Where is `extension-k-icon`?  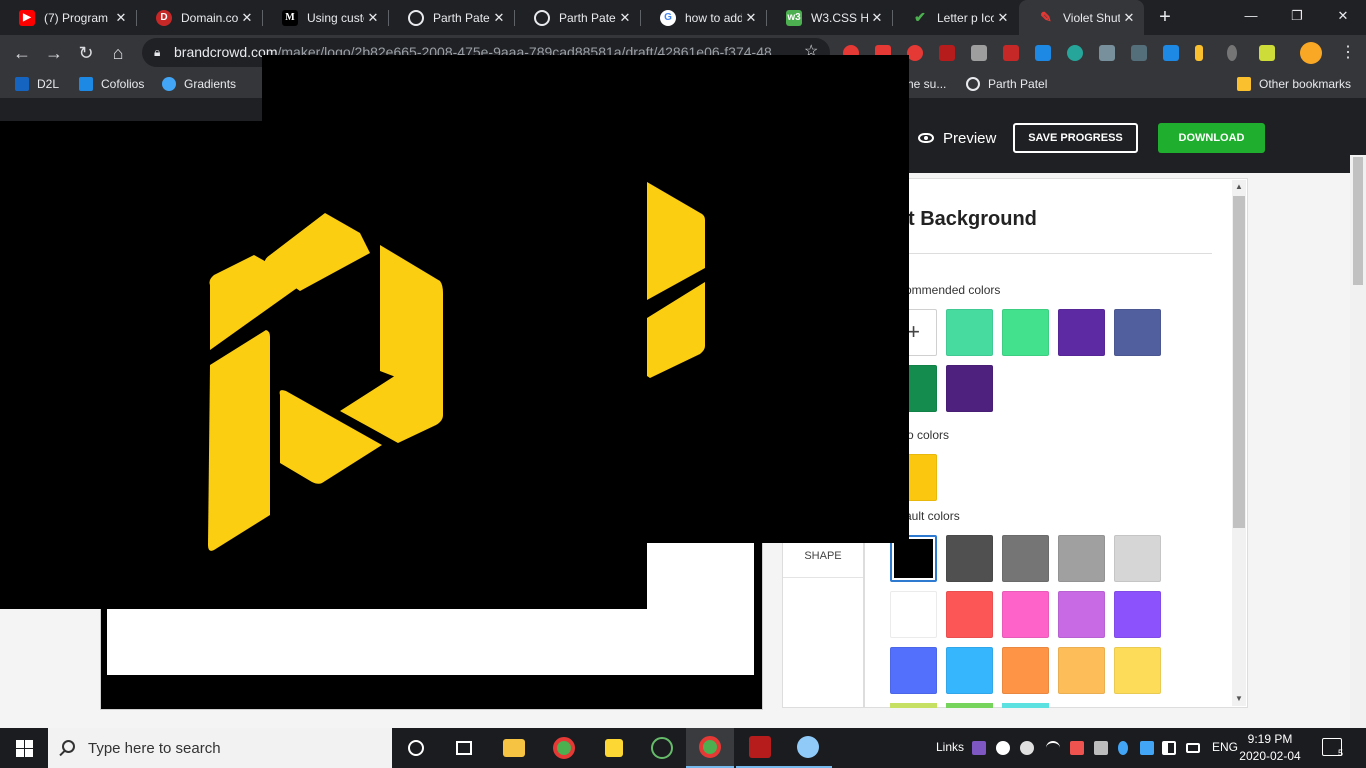
extension-k-icon is located at coordinates (979, 53).